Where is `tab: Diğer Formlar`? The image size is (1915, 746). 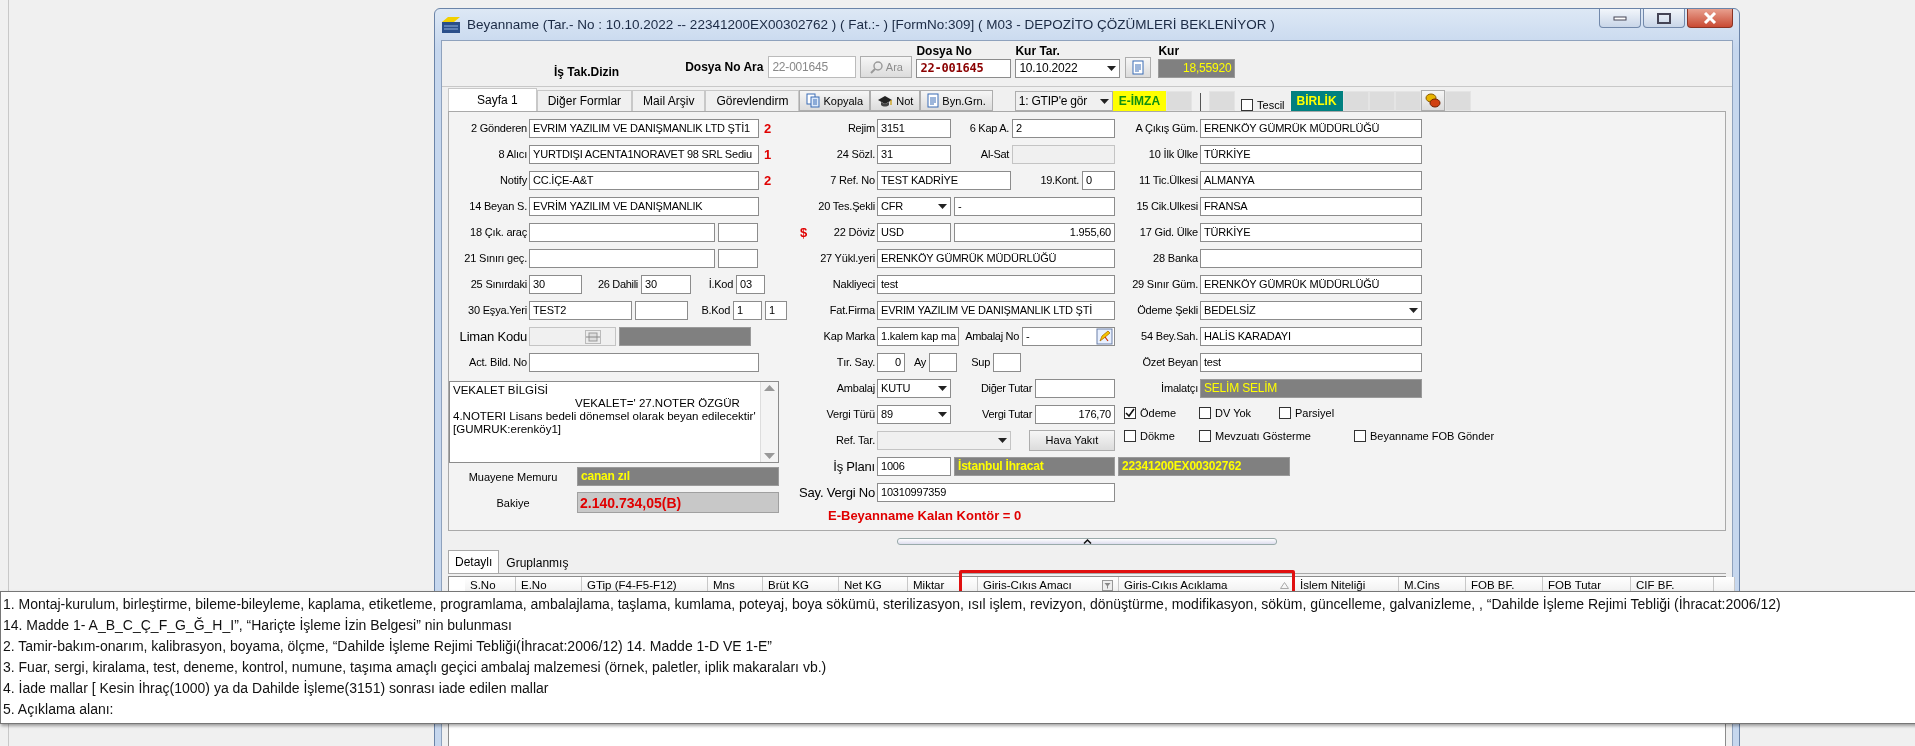 tab: Diğer Formlar is located at coordinates (584, 100).